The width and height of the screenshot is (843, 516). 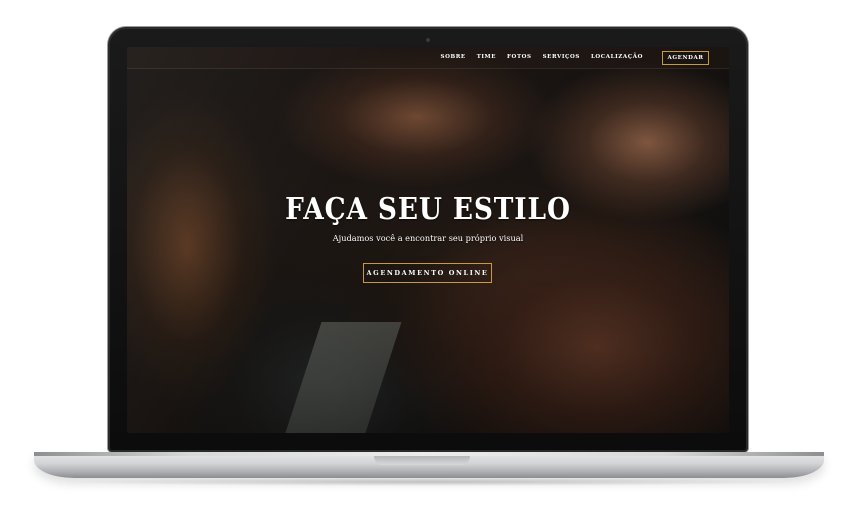 What do you see at coordinates (428, 40) in the screenshot?
I see `webcam-icon` at bounding box center [428, 40].